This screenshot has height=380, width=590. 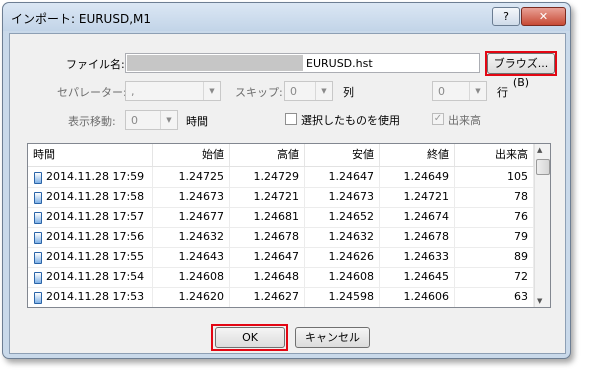 I want to click on col-header-volume: 出来高, so click(x=494, y=155).